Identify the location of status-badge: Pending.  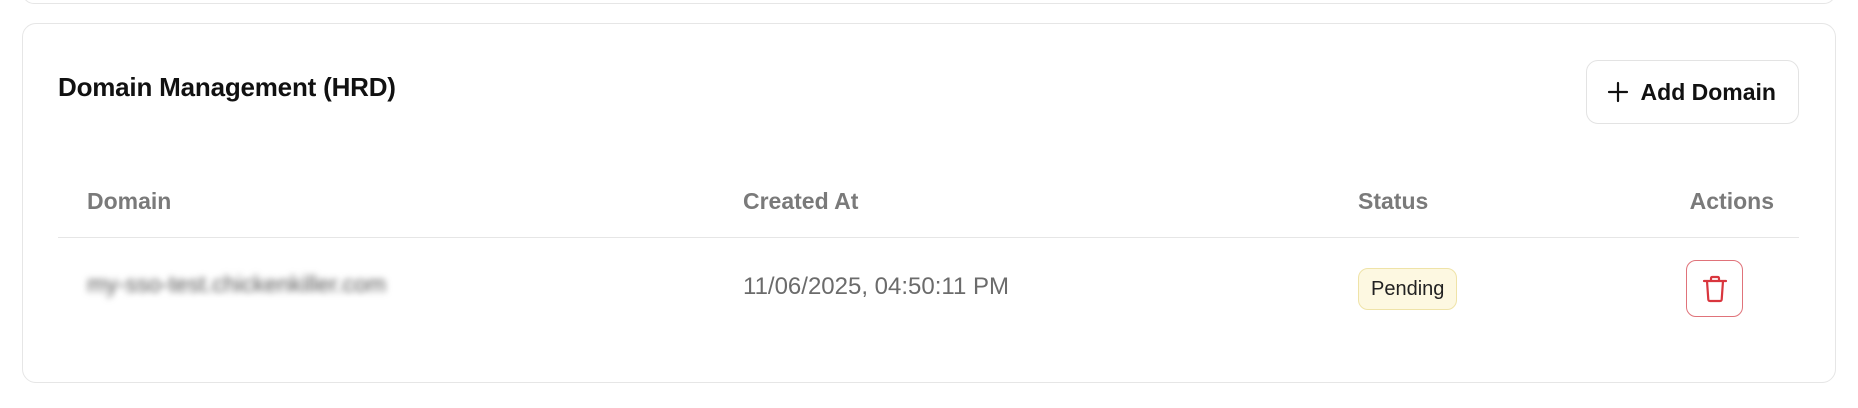
(1408, 289).